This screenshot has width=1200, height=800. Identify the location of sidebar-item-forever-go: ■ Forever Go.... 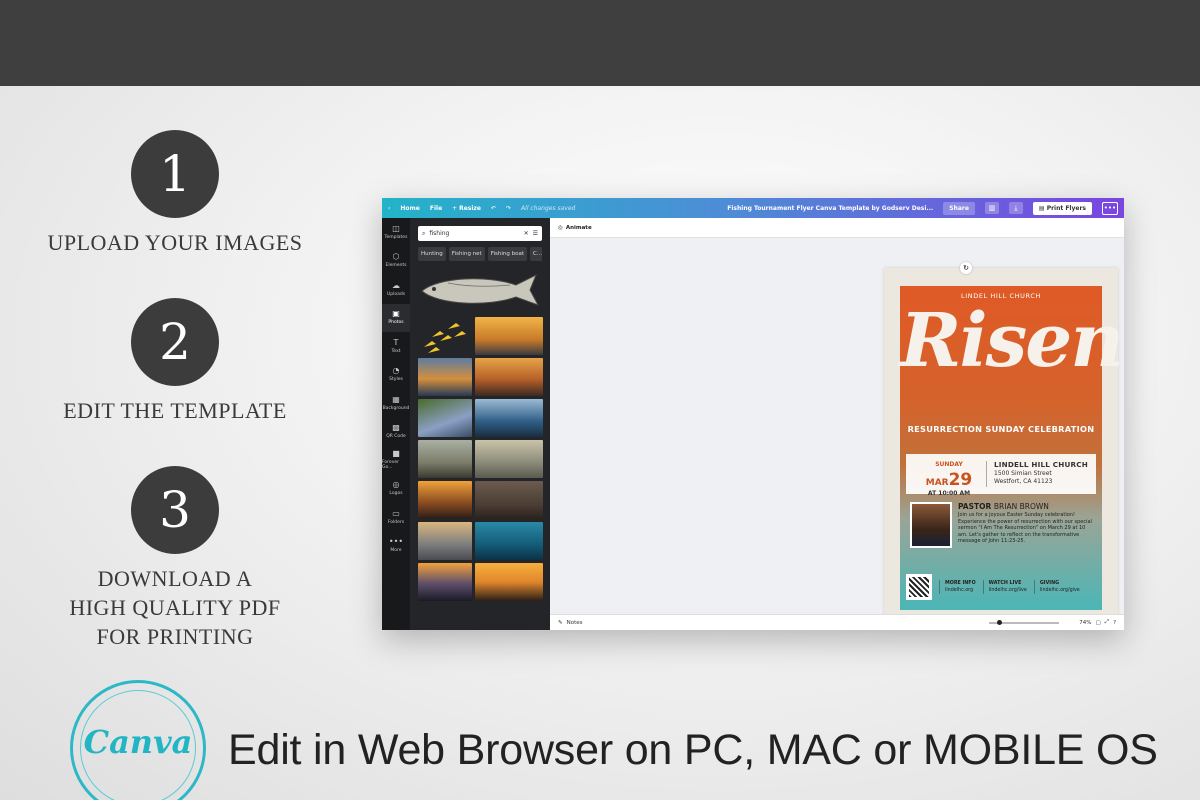
(396, 460).